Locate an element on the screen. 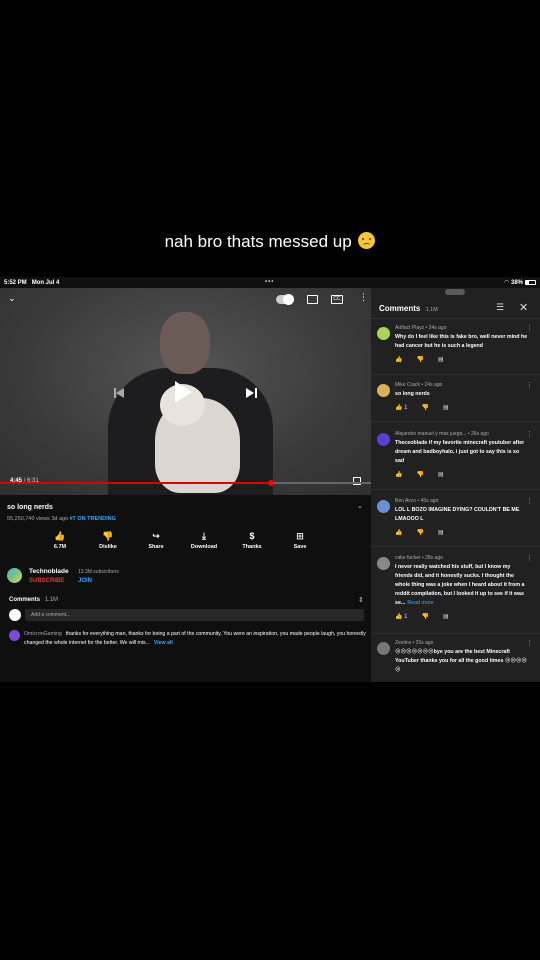 The image size is (540, 960). battery-icon is located at coordinates (530, 282).